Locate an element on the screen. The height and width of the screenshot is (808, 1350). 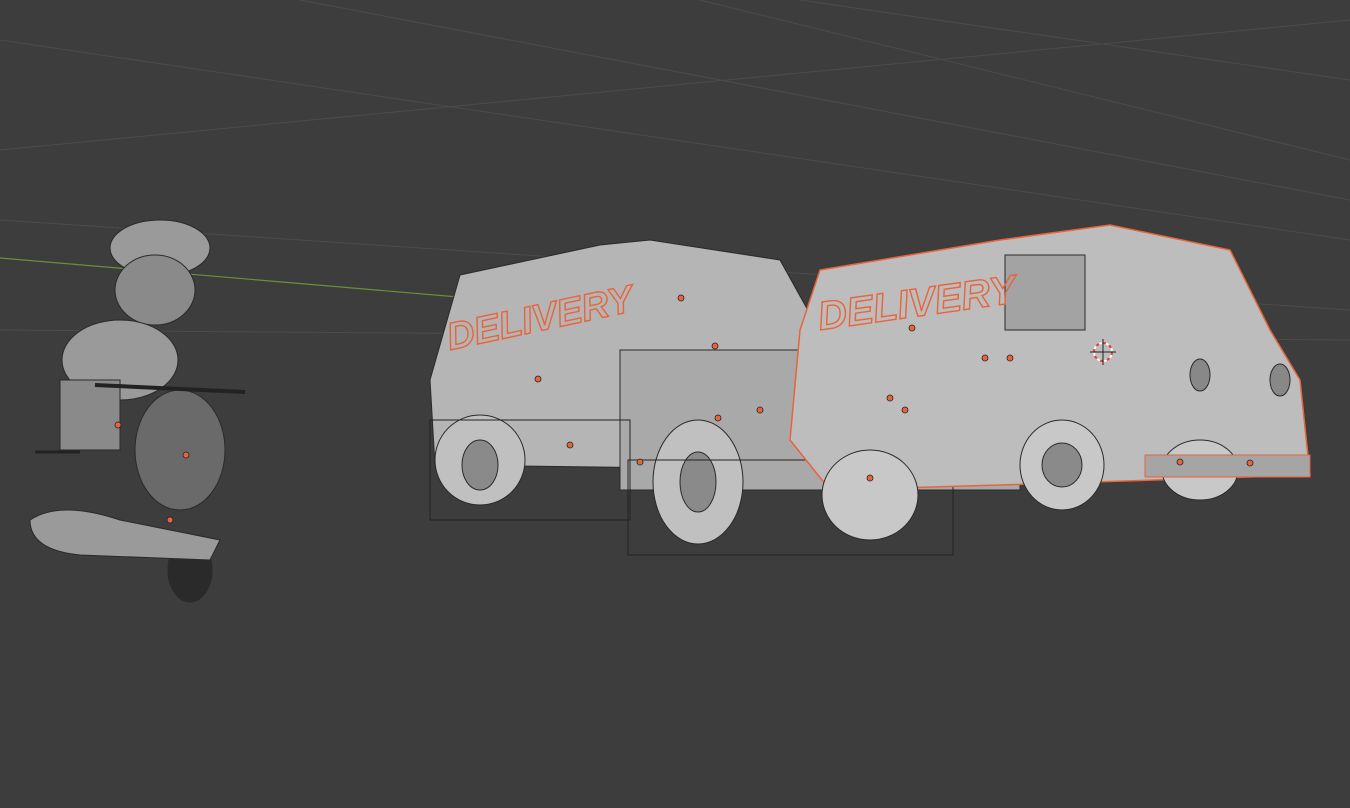
scooter-rider-mesh is located at coordinates (137, 411).